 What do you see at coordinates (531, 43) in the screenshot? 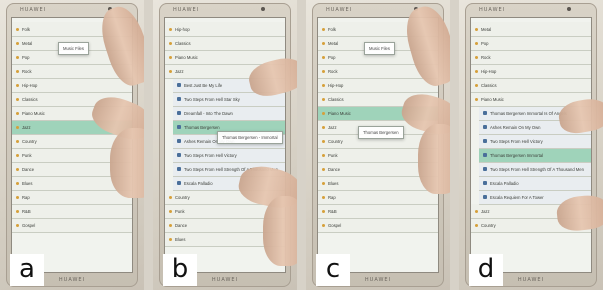
I see `folder-row: Pop` at bounding box center [531, 43].